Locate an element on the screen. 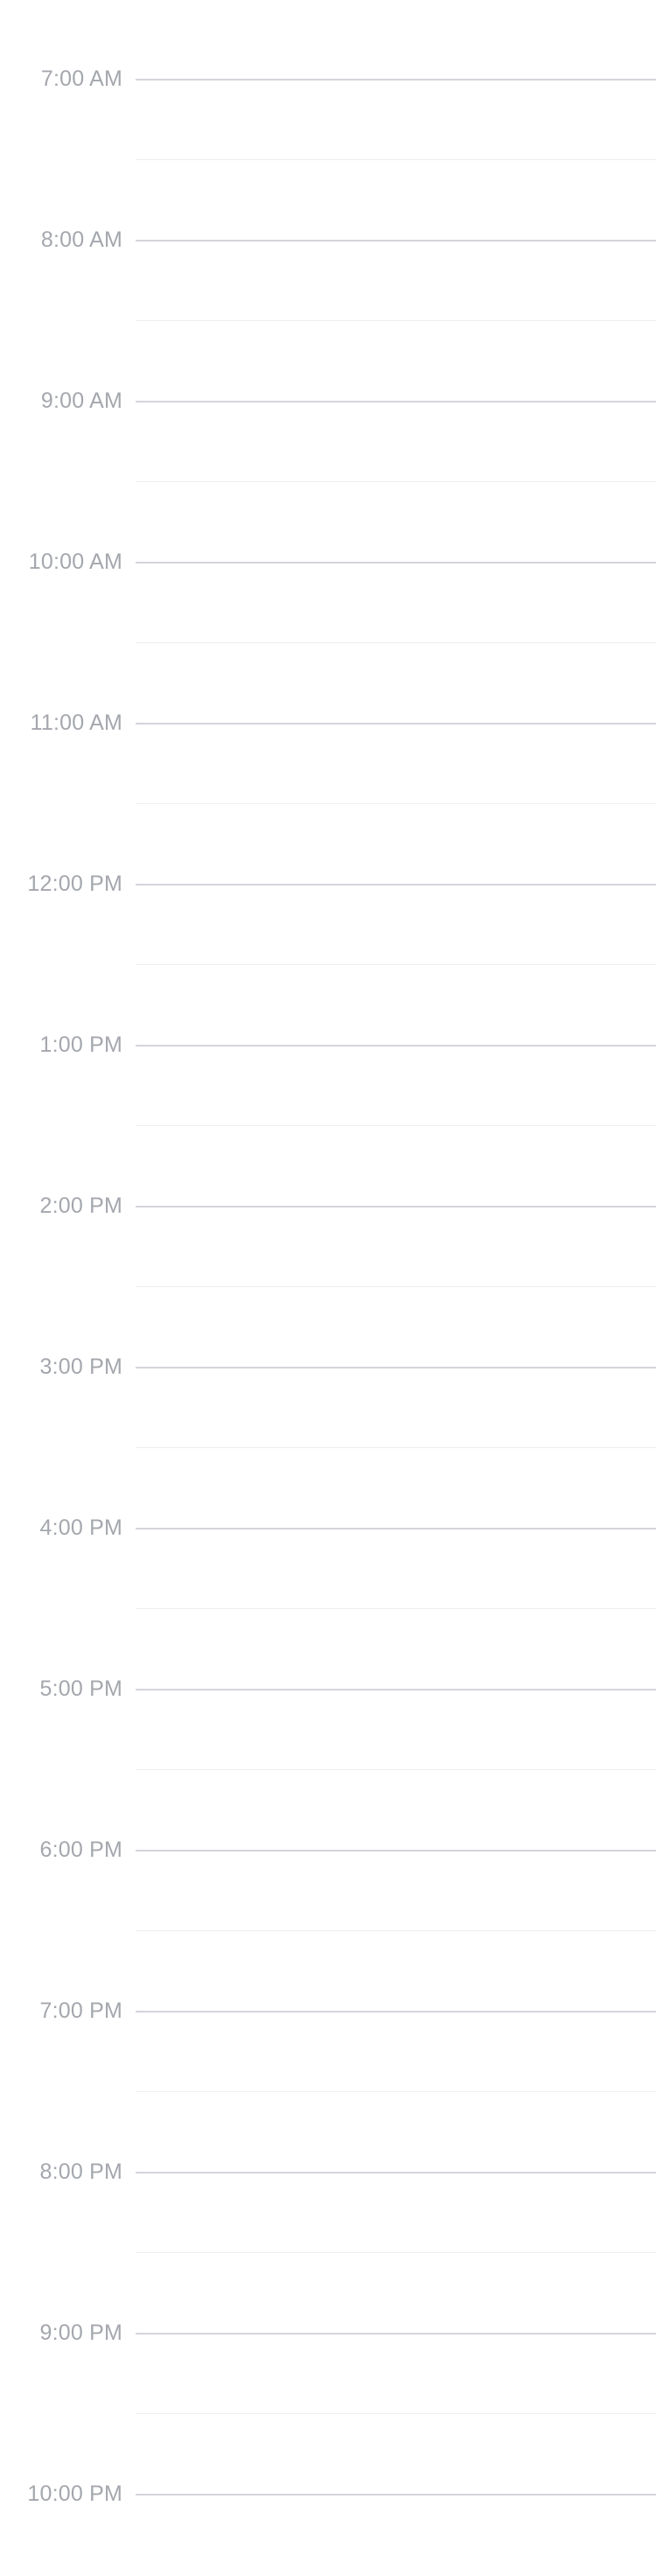  hour-label: 12:00 PM is located at coordinates (74, 884).